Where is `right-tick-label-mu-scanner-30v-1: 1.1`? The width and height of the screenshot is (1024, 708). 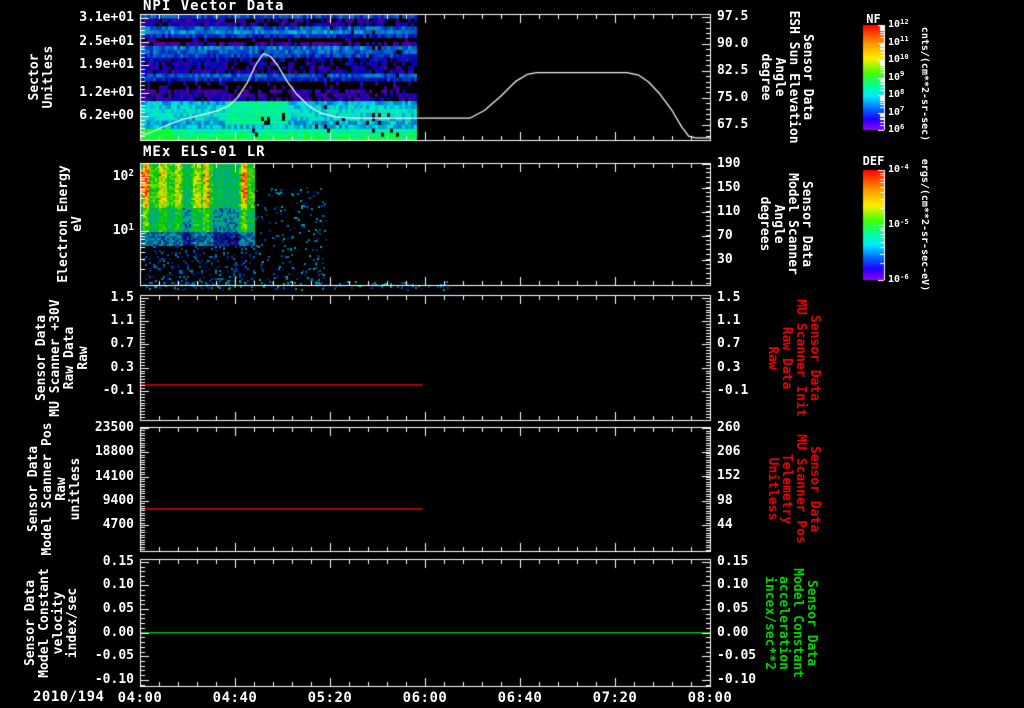
right-tick-label-mu-scanner-30v-1: 1.1 is located at coordinates (729, 321).